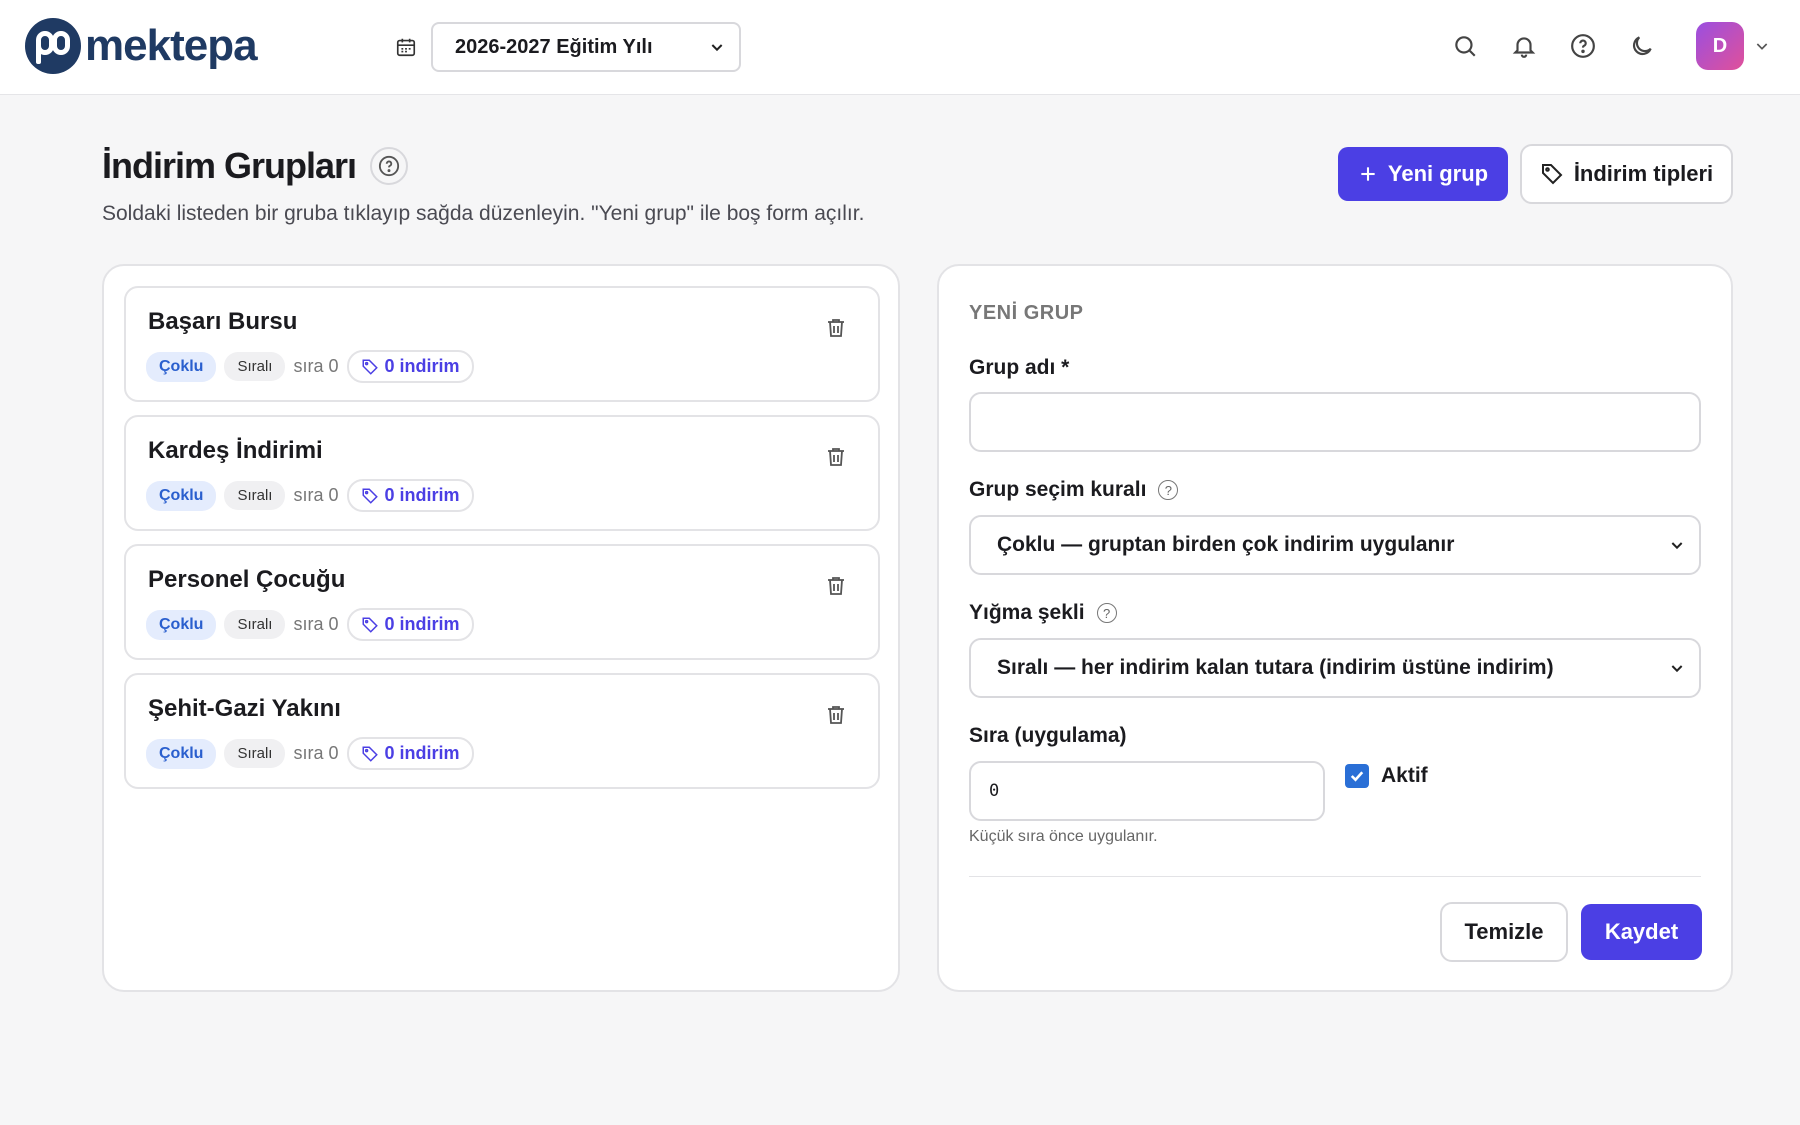 The height and width of the screenshot is (1125, 1800). Describe the element at coordinates (1368, 174) in the screenshot. I see `plus-icon` at that location.